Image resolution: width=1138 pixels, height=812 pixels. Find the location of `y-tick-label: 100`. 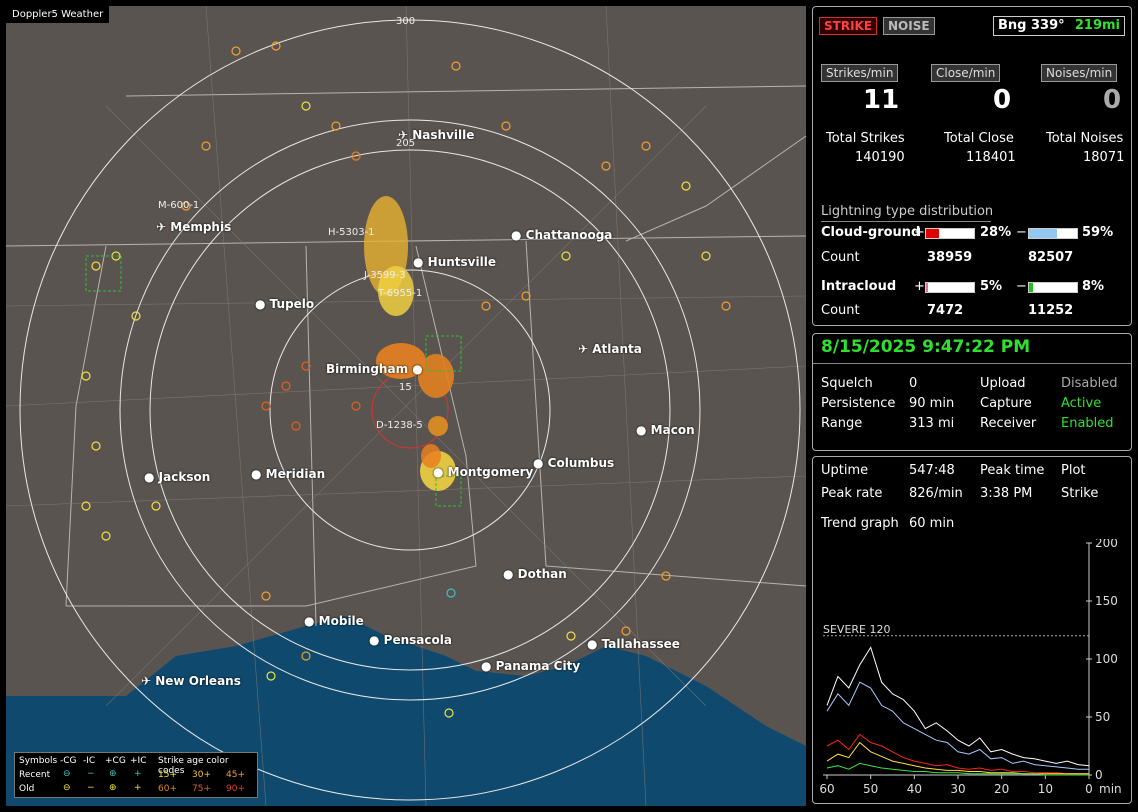

y-tick-label: 100 is located at coordinates (1106, 659).